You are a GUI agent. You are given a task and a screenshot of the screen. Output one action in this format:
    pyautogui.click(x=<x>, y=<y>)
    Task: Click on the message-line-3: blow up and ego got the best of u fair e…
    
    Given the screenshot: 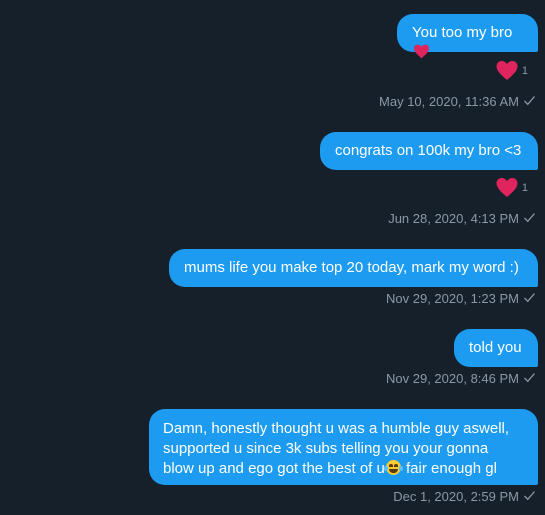 What is the action you would take?
    pyautogui.click(x=343, y=469)
    